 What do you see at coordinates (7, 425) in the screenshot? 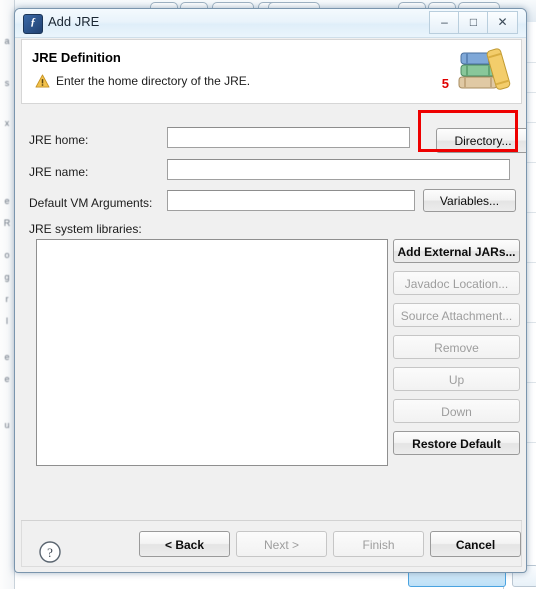
I see `background-edge-glyph: u` at bounding box center [7, 425].